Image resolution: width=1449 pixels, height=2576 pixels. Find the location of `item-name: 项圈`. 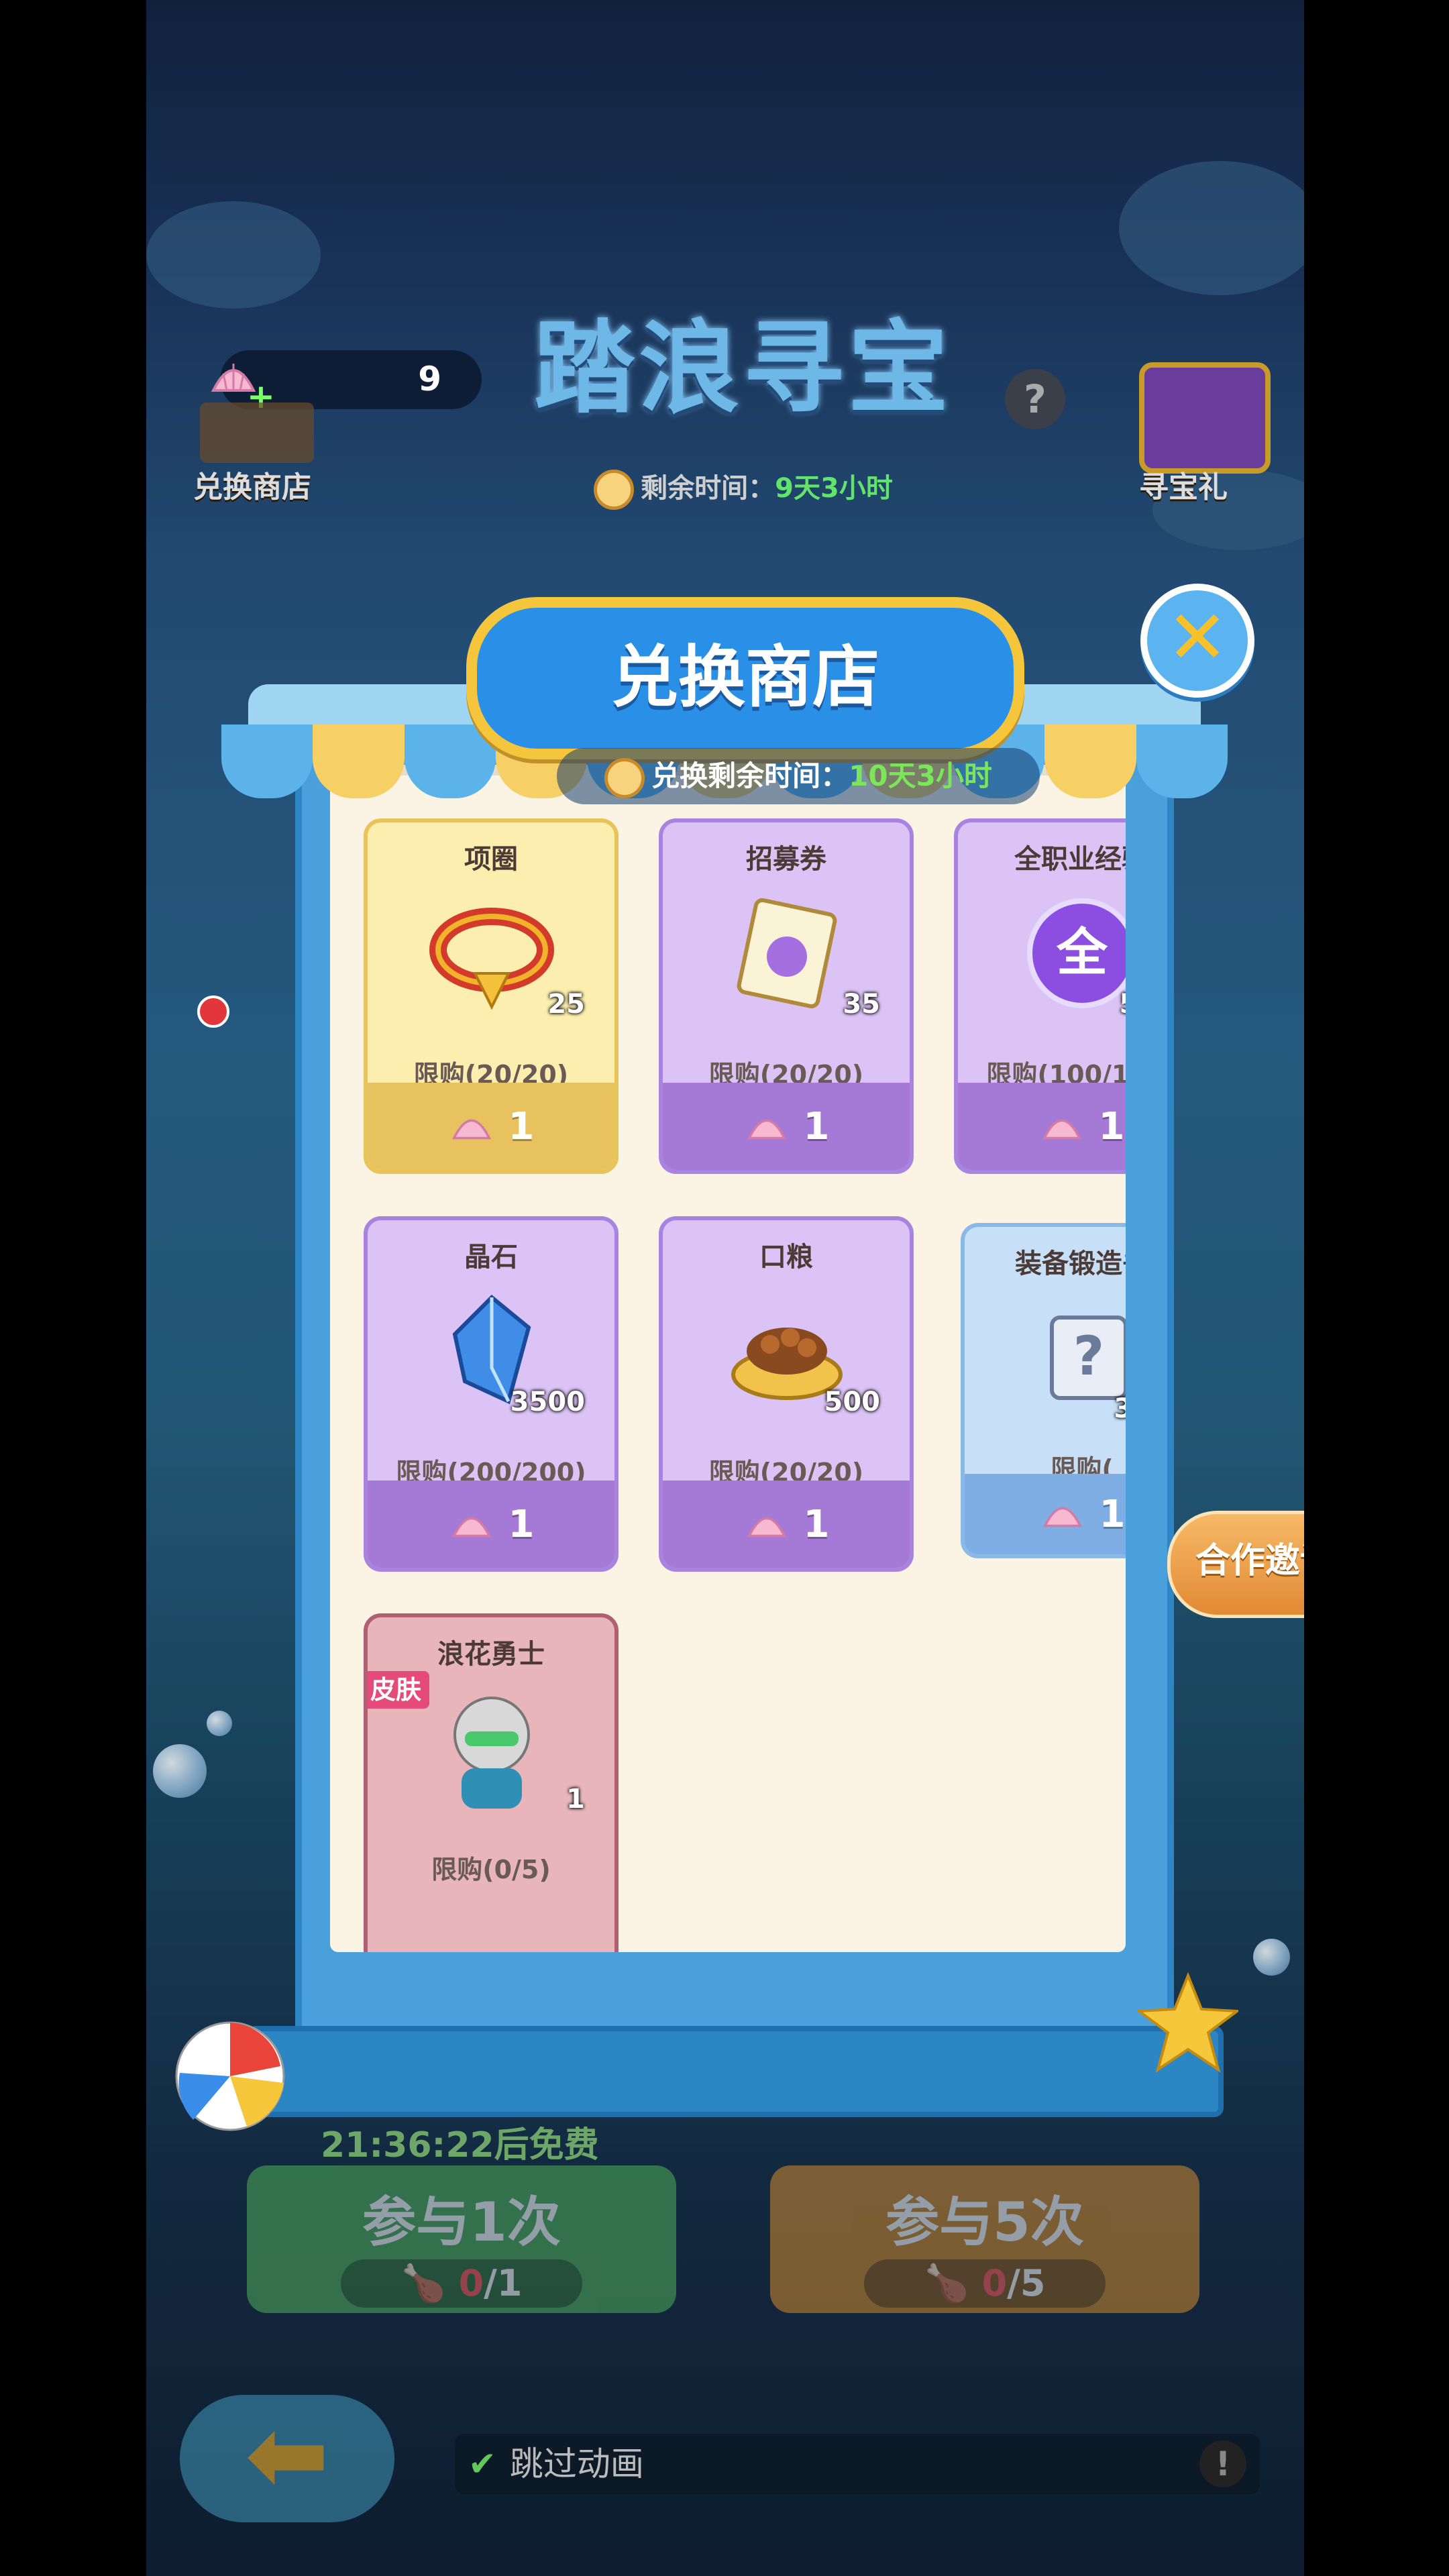

item-name: 项圈 is located at coordinates (491, 859).